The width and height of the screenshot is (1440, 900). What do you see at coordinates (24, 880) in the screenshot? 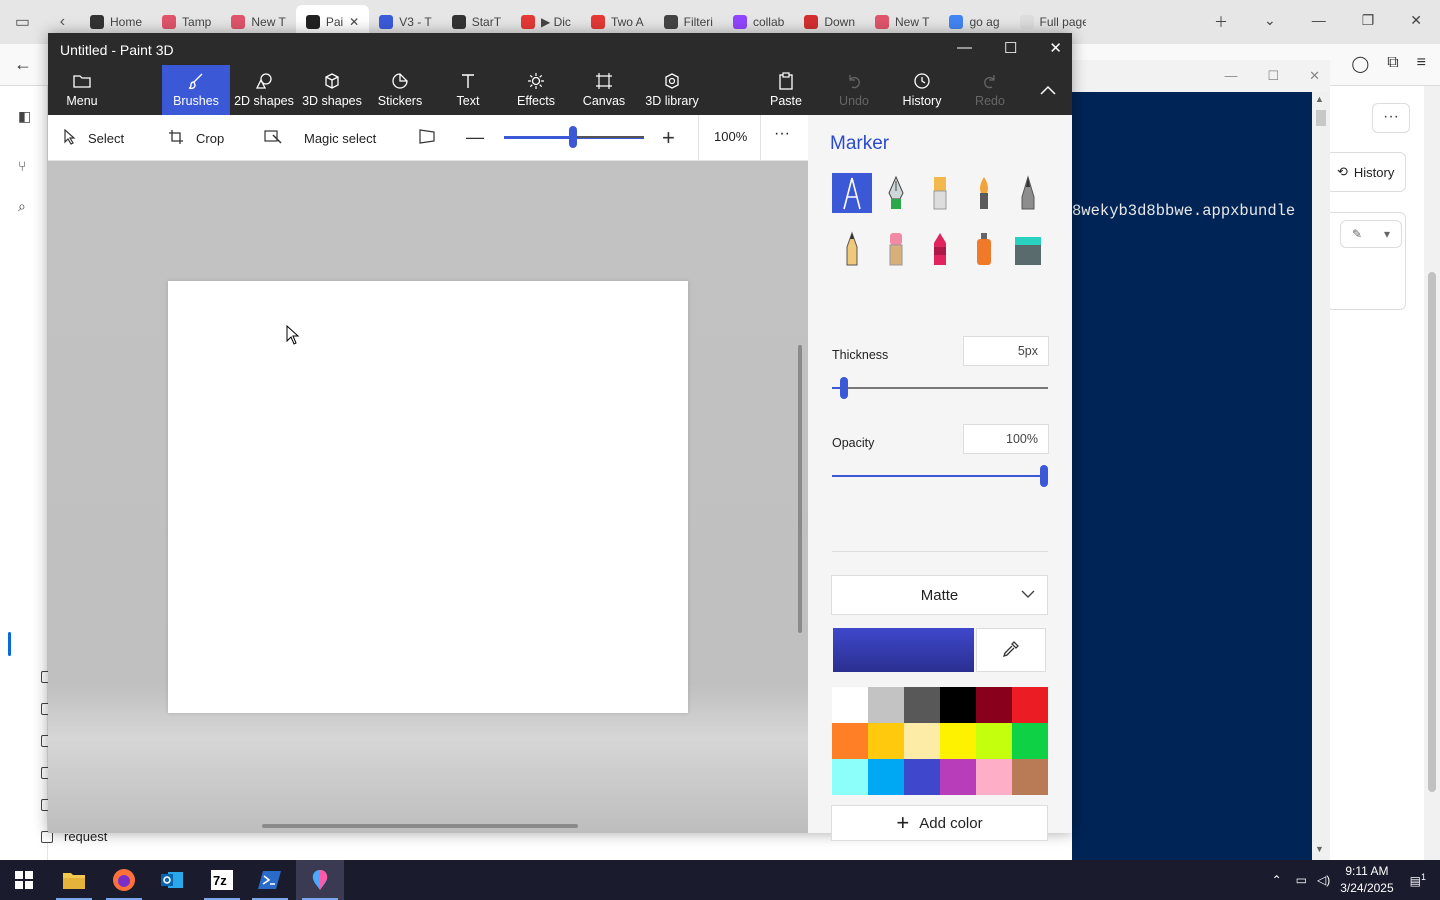
I see `start-button` at bounding box center [24, 880].